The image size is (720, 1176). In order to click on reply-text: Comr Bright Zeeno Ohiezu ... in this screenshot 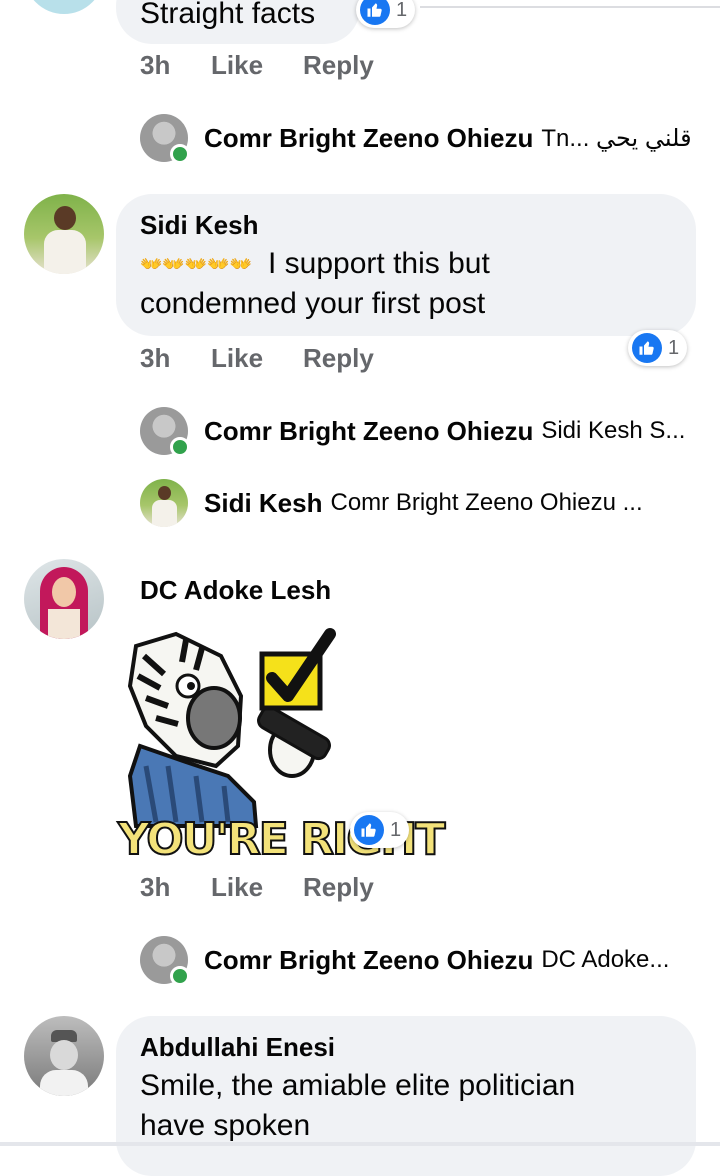, I will do `click(486, 502)`.